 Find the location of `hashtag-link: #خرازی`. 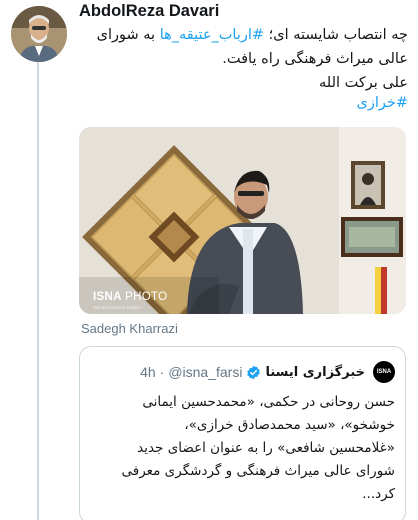

hashtag-link: #خرازی is located at coordinates (383, 103).